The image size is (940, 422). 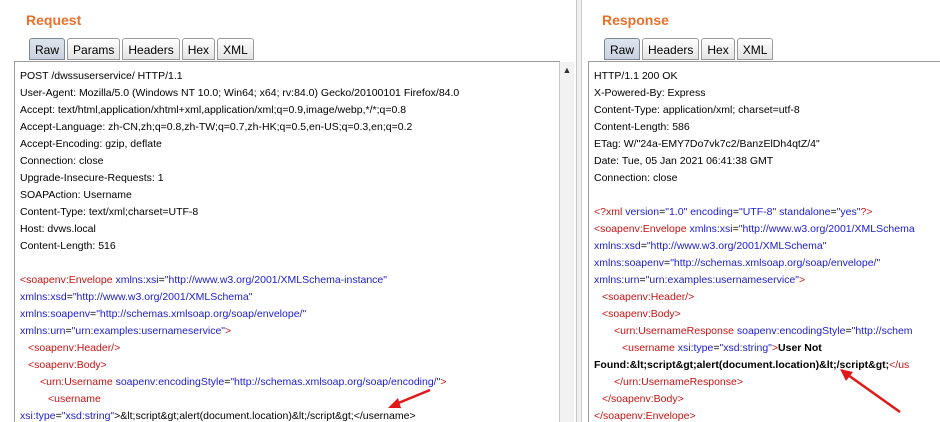 What do you see at coordinates (567, 70) in the screenshot?
I see `scroll-up-arrow-icon: ▲` at bounding box center [567, 70].